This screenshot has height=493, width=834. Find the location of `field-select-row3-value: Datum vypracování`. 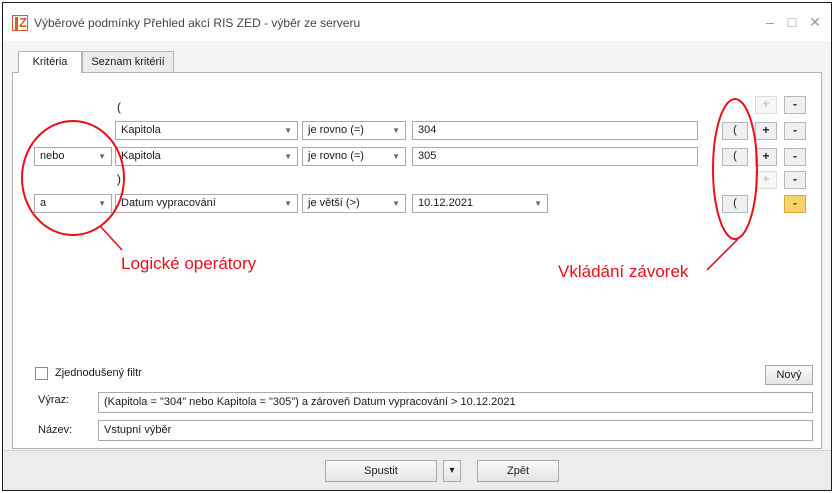

field-select-row3-value: Datum vypracování is located at coordinates (168, 203).